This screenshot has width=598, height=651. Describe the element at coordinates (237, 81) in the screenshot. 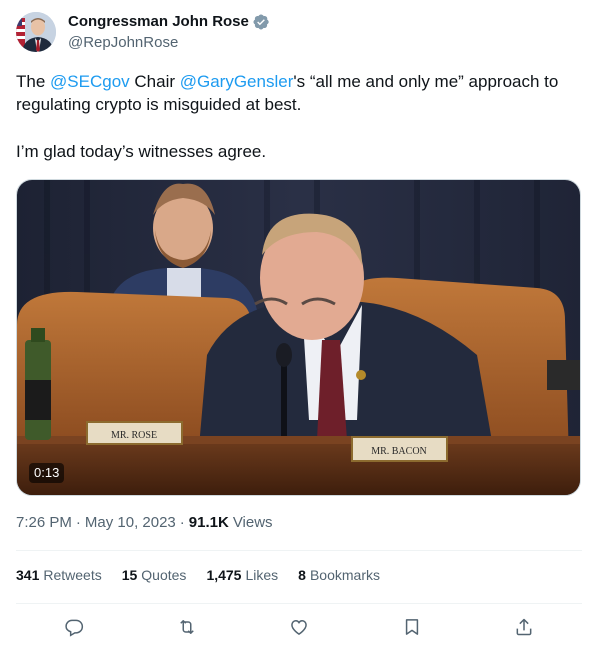

I see `mention-garygensler-link: @GaryGensler` at that location.